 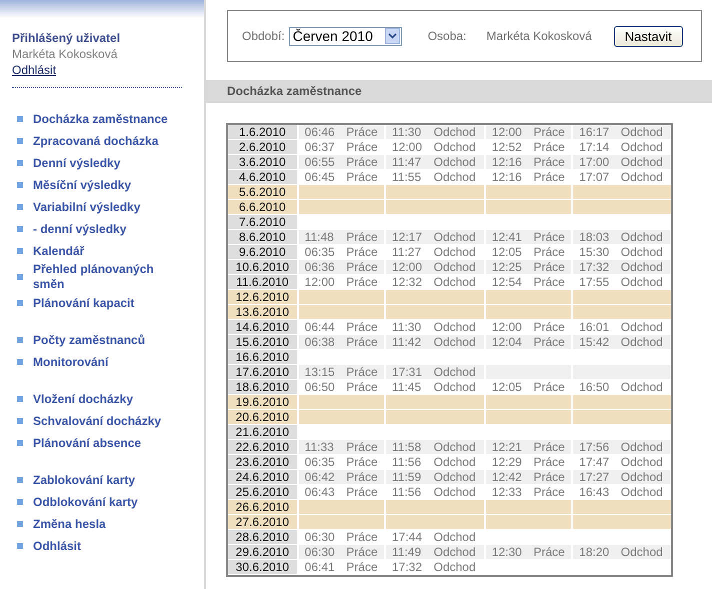 What do you see at coordinates (108, 524) in the screenshot?
I see `menu-item: Změna hesla` at bounding box center [108, 524].